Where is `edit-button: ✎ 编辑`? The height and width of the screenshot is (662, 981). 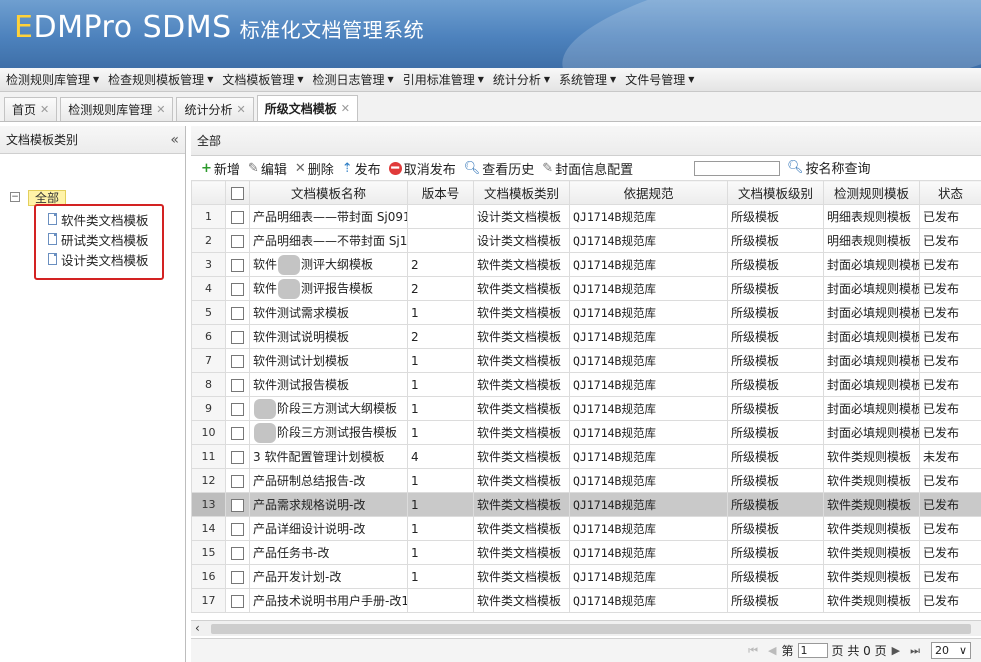 edit-button: ✎ 编辑 is located at coordinates (267, 168).